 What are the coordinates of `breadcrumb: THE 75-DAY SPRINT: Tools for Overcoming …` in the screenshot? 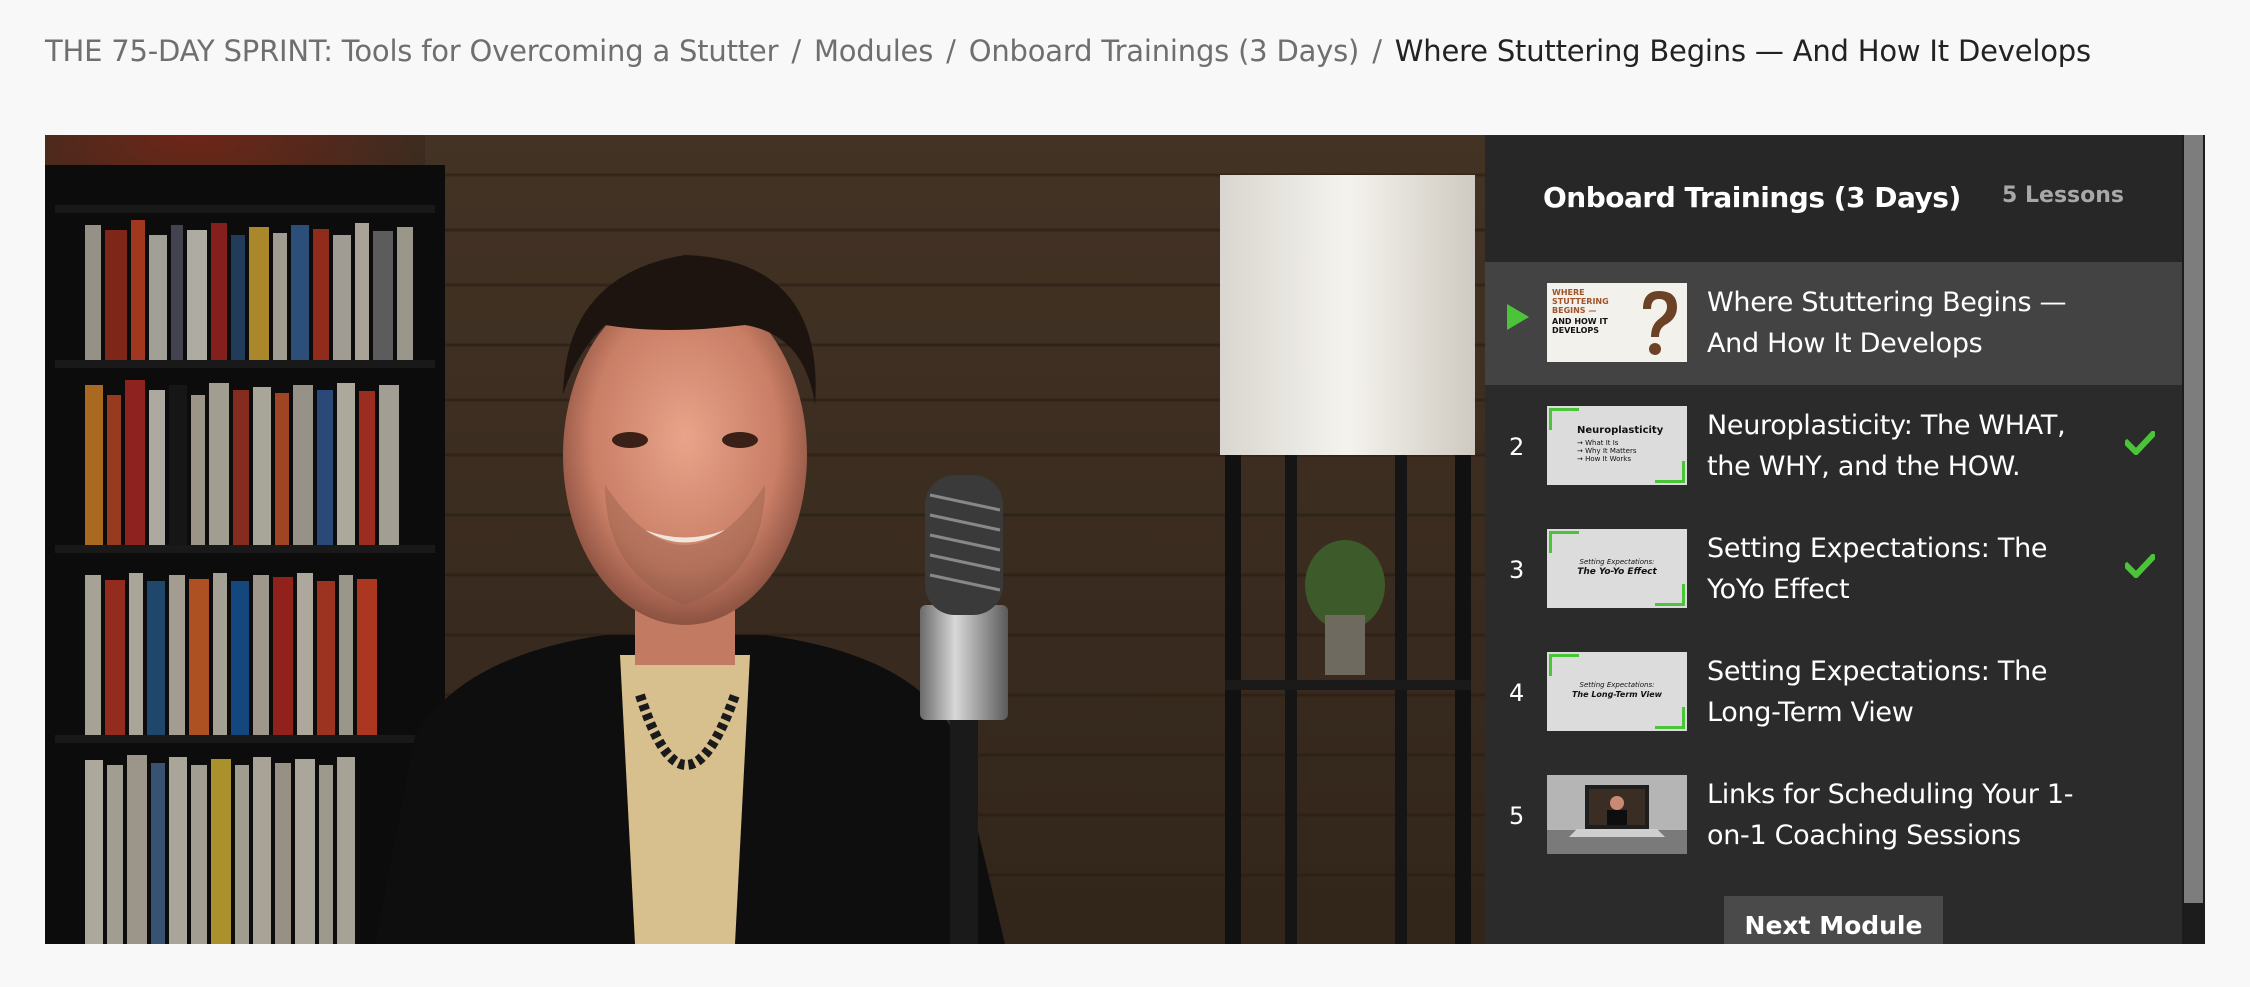 It's located at (1068, 51).